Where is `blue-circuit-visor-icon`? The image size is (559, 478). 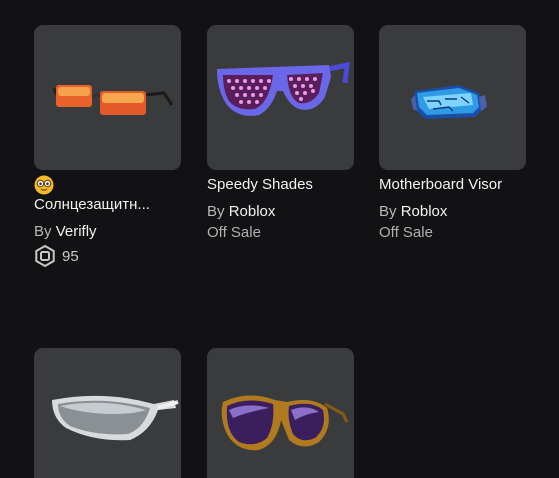
blue-circuit-visor-icon is located at coordinates (449, 102).